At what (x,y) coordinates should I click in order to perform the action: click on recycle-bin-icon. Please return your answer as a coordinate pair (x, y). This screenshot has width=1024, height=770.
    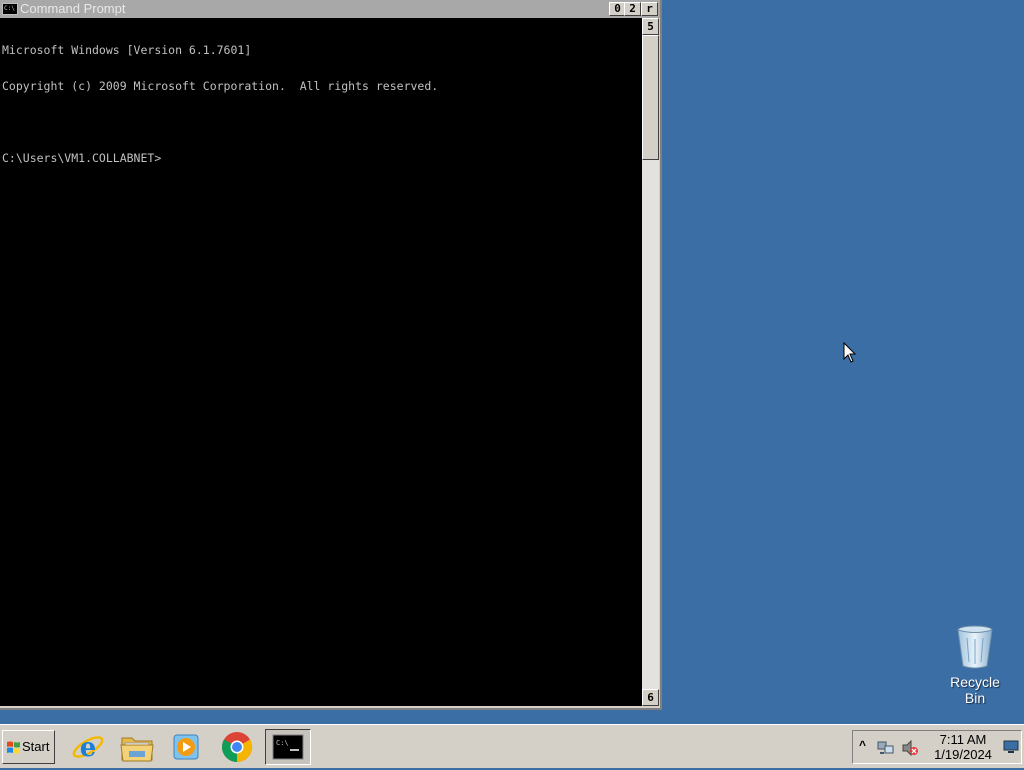
    Looking at the image, I should click on (975, 647).